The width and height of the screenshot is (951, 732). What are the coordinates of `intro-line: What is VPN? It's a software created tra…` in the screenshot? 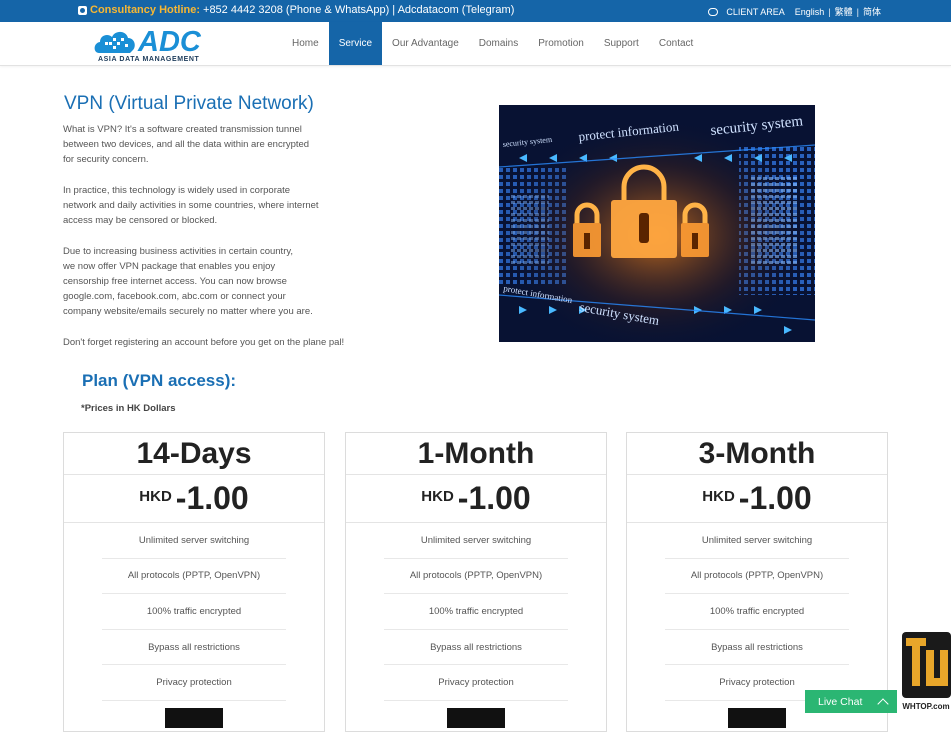 It's located at (182, 129).